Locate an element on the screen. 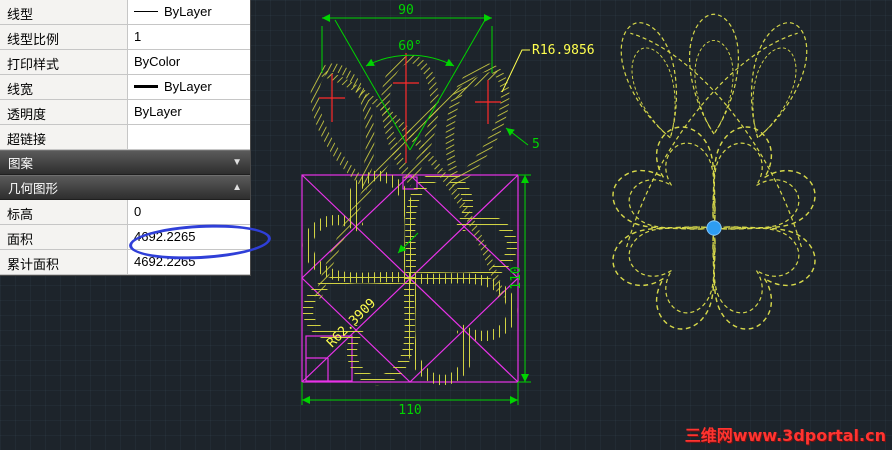 This screenshot has height=450, width=892. radius-label-top: R16.9856 is located at coordinates (548, 68).